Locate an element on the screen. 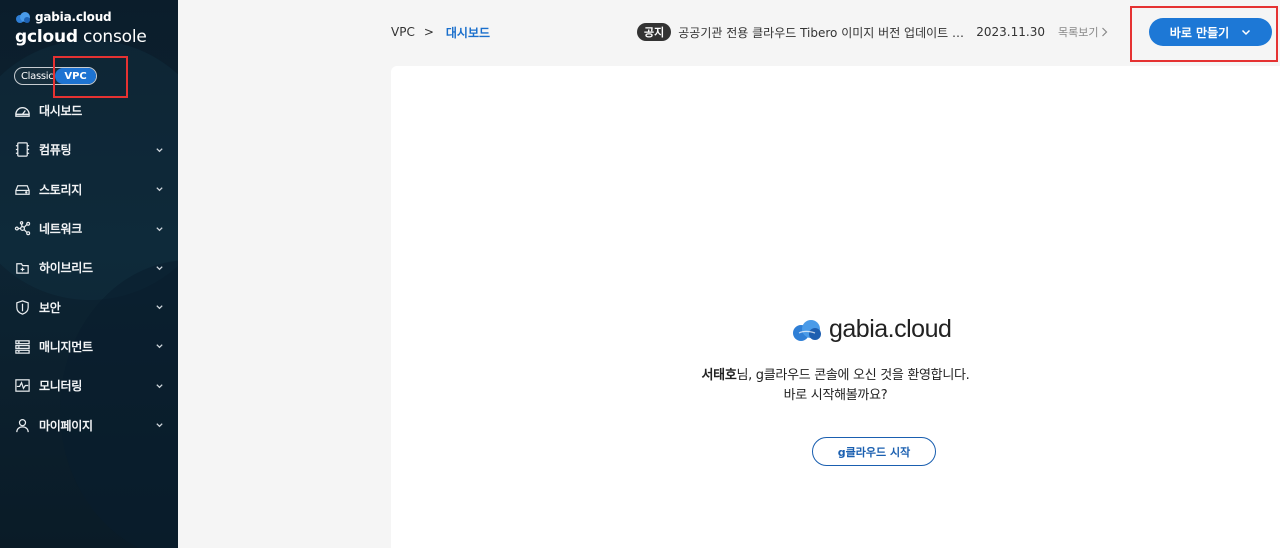  chevron-right-icon is located at coordinates (1105, 32).